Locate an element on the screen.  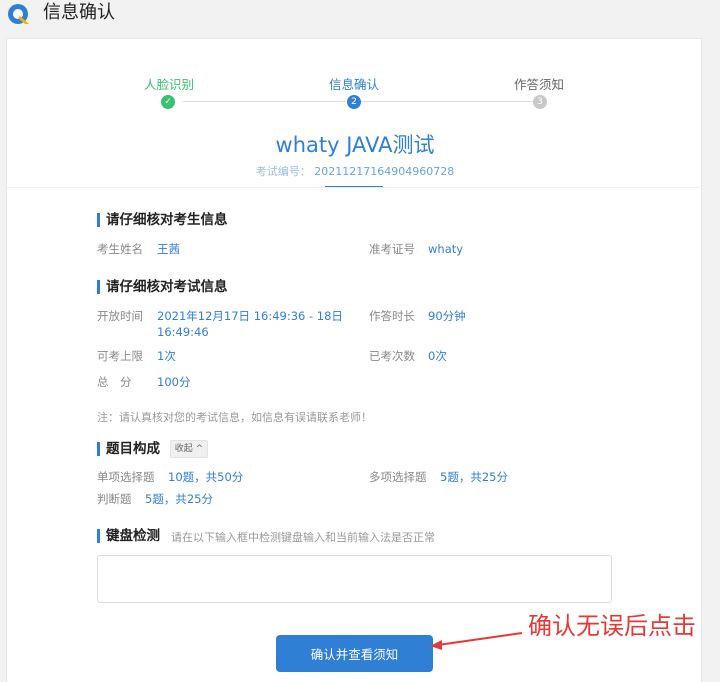
confirm-view-notice-button: 确认并查看须知 is located at coordinates (354, 653).